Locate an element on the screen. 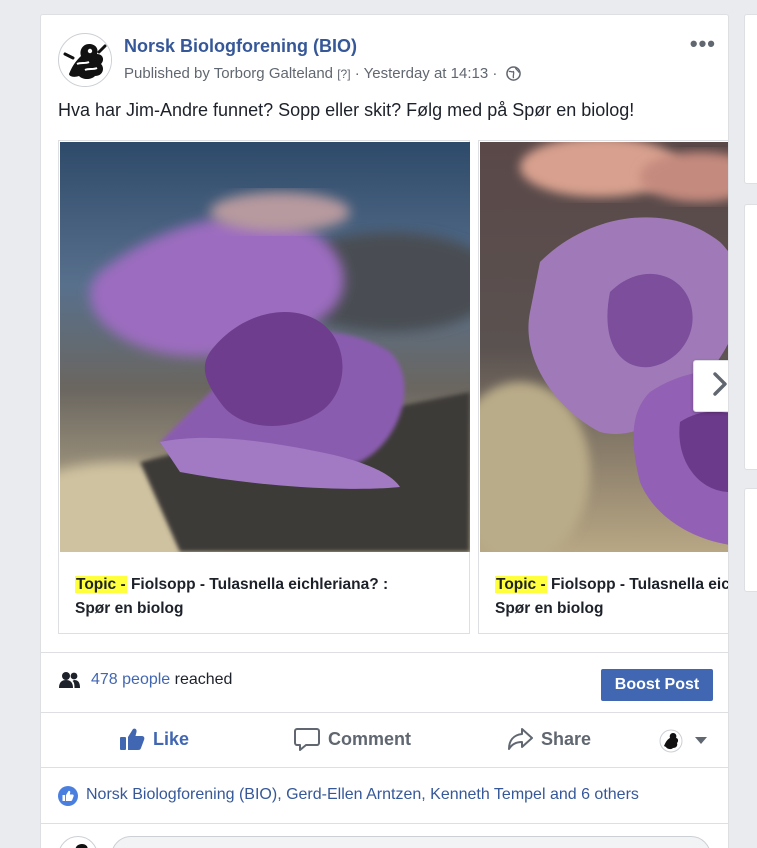  carousel-next-button is located at coordinates (710, 386).